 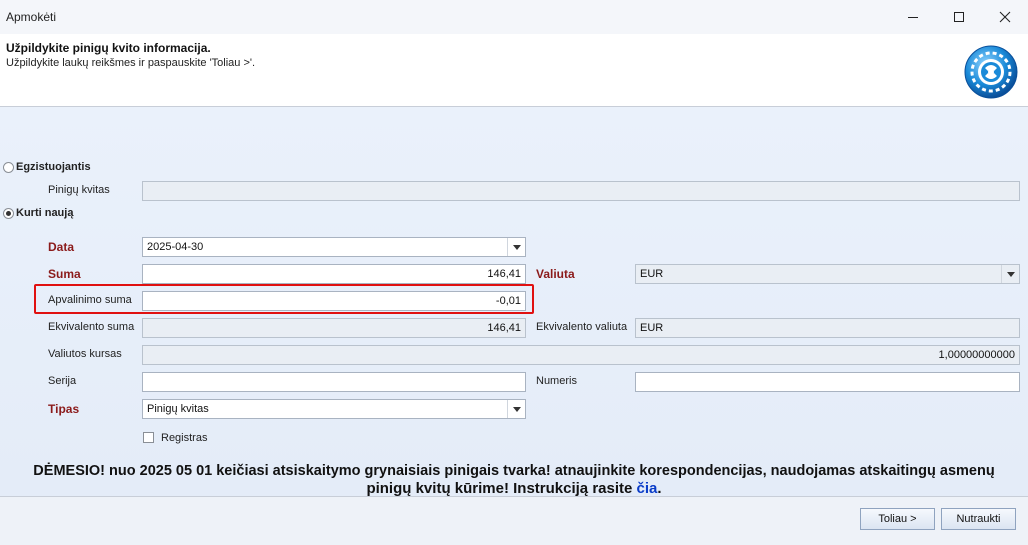 I want to click on currency-value: EUR, so click(x=652, y=274).